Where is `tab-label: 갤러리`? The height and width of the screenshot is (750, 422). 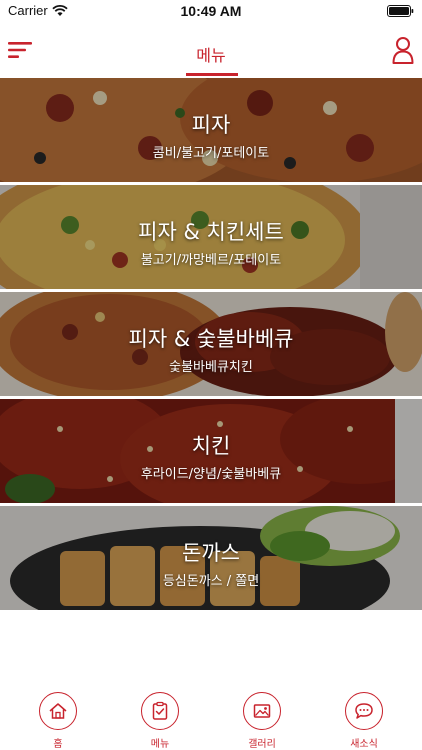 tab-label: 갤러리 is located at coordinates (262, 744).